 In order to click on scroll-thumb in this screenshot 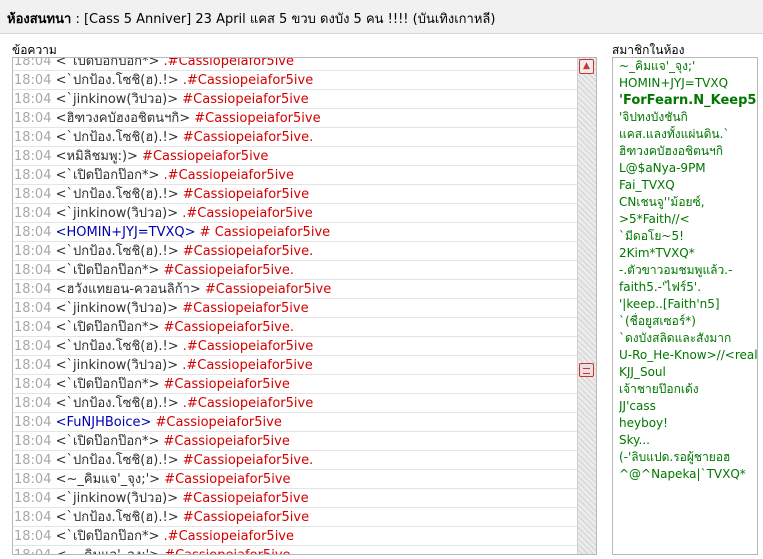, I will do `click(586, 370)`.